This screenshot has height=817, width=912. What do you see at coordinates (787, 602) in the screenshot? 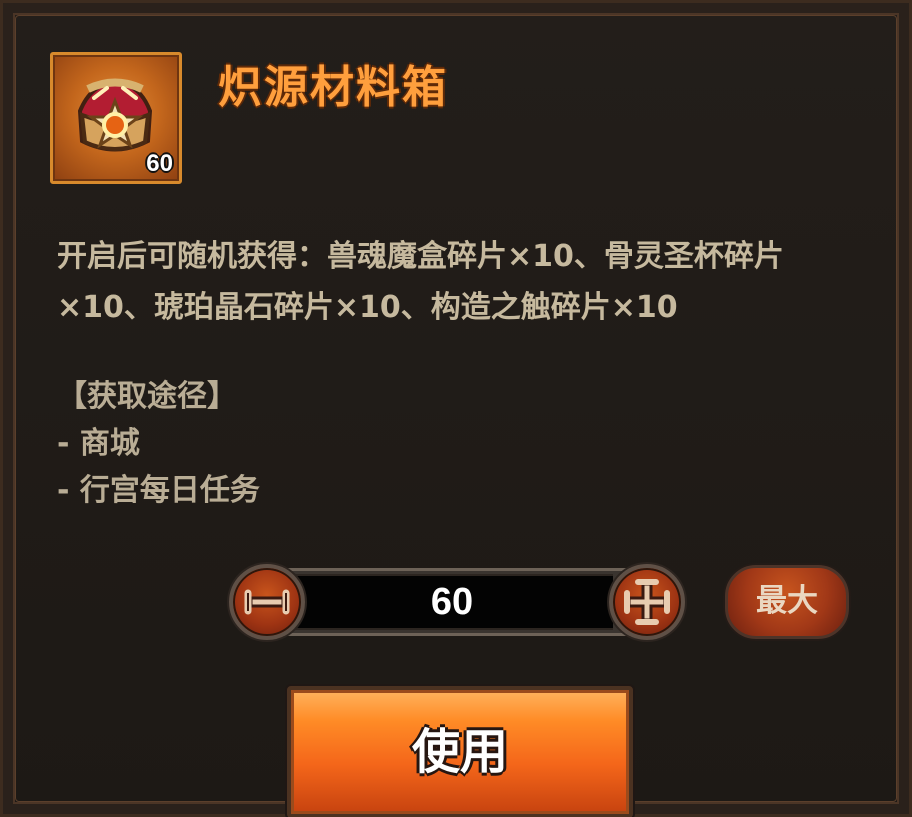
I see `max-button: 最大` at bounding box center [787, 602].